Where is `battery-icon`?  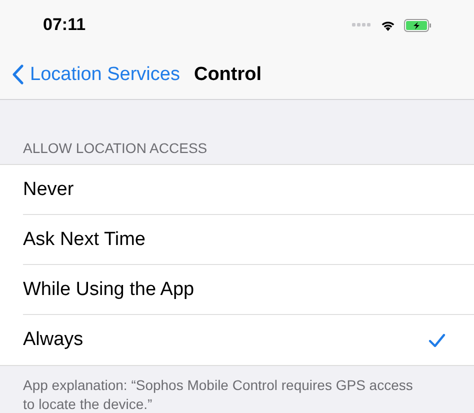 battery-icon is located at coordinates (418, 25).